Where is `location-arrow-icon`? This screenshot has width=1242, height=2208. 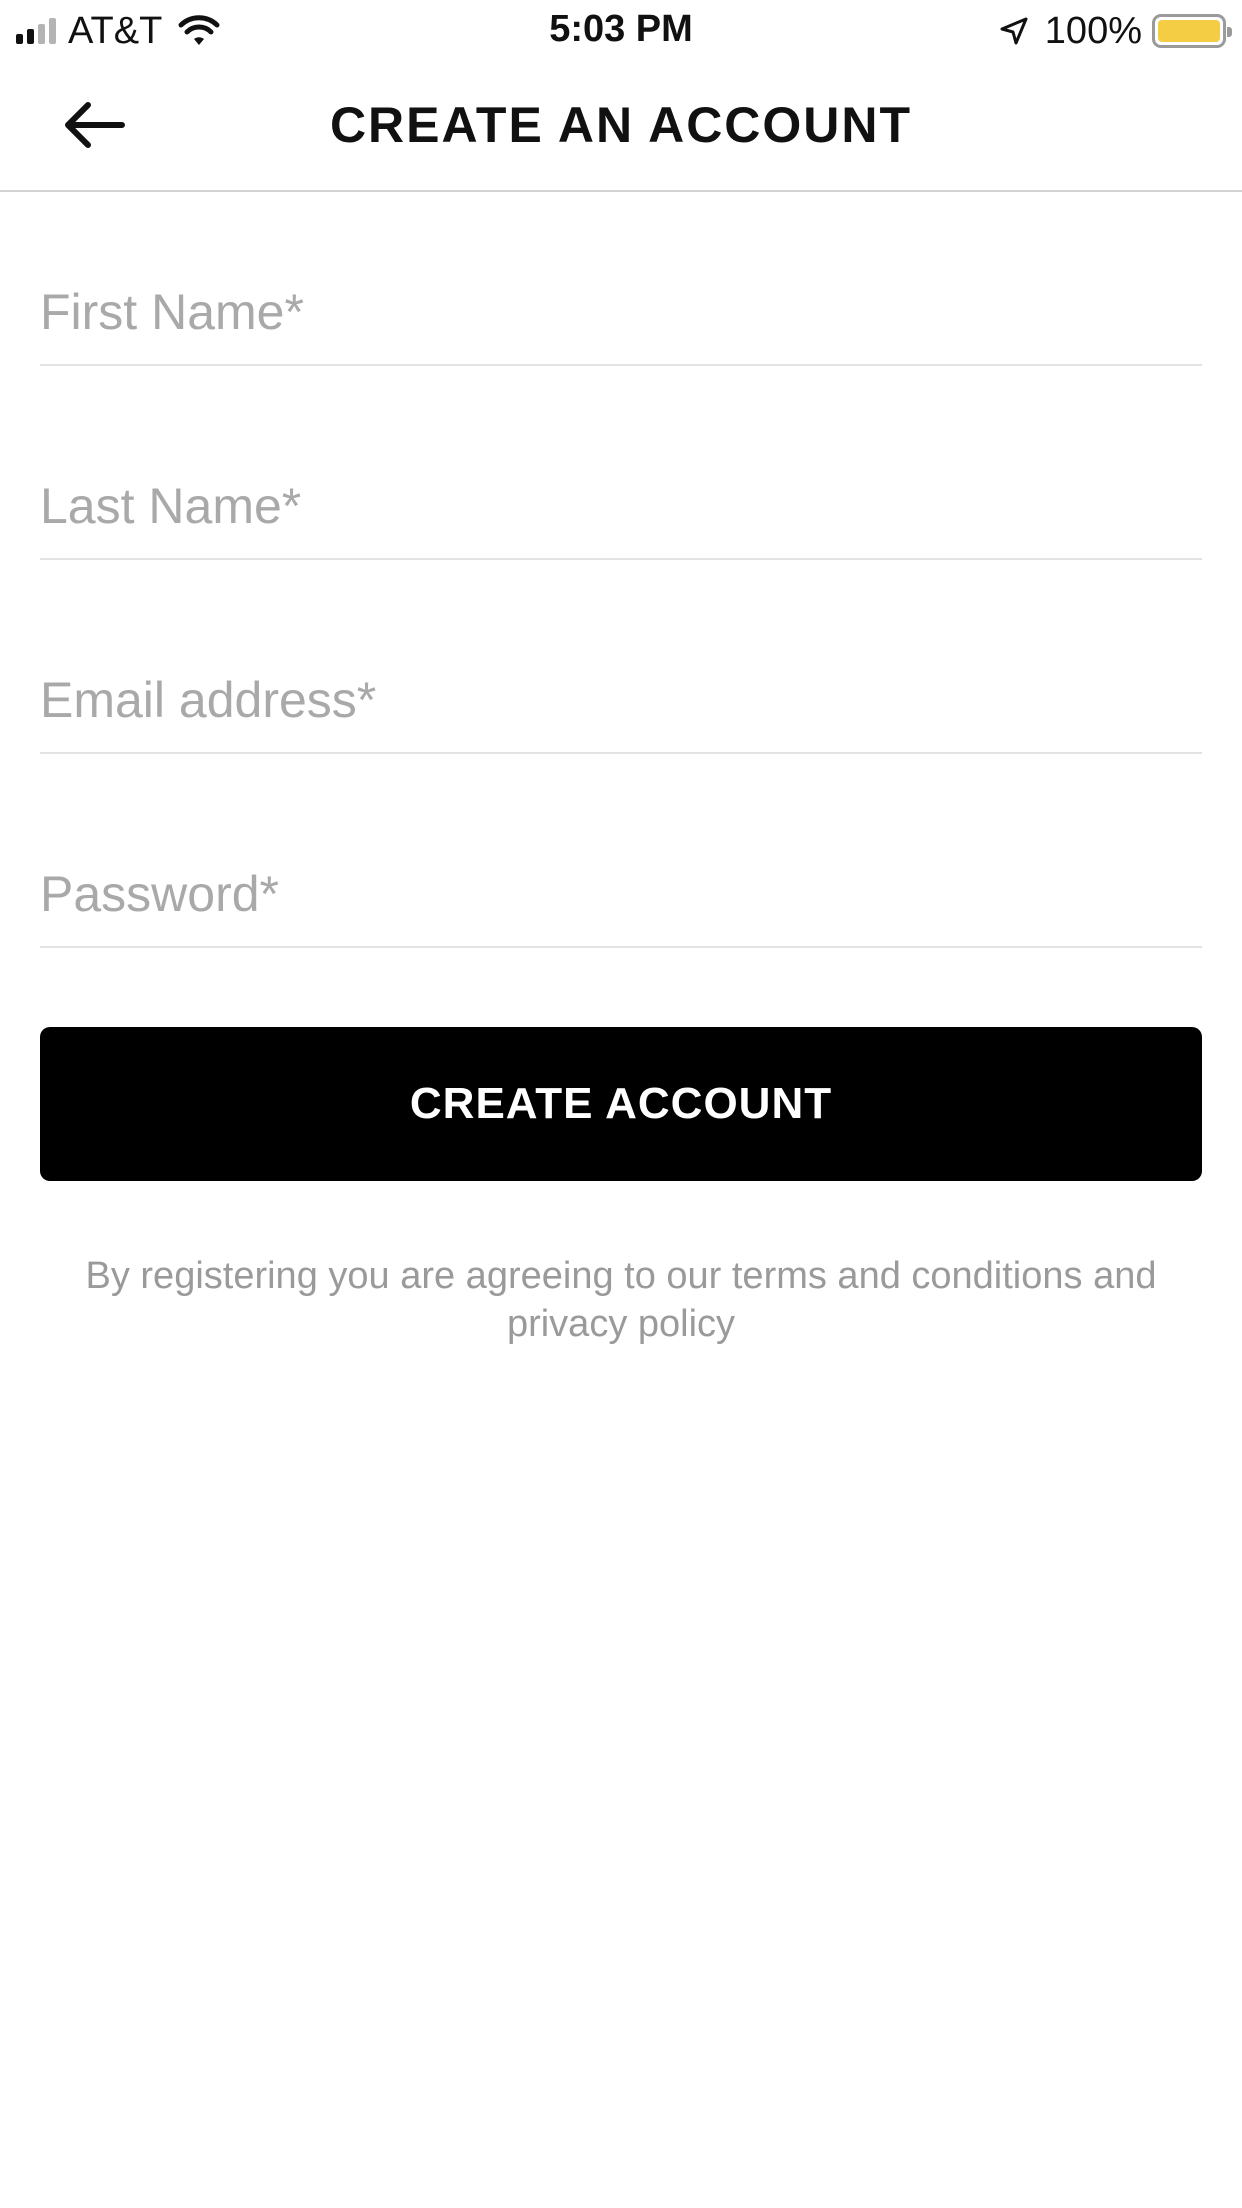 location-arrow-icon is located at coordinates (1014, 31).